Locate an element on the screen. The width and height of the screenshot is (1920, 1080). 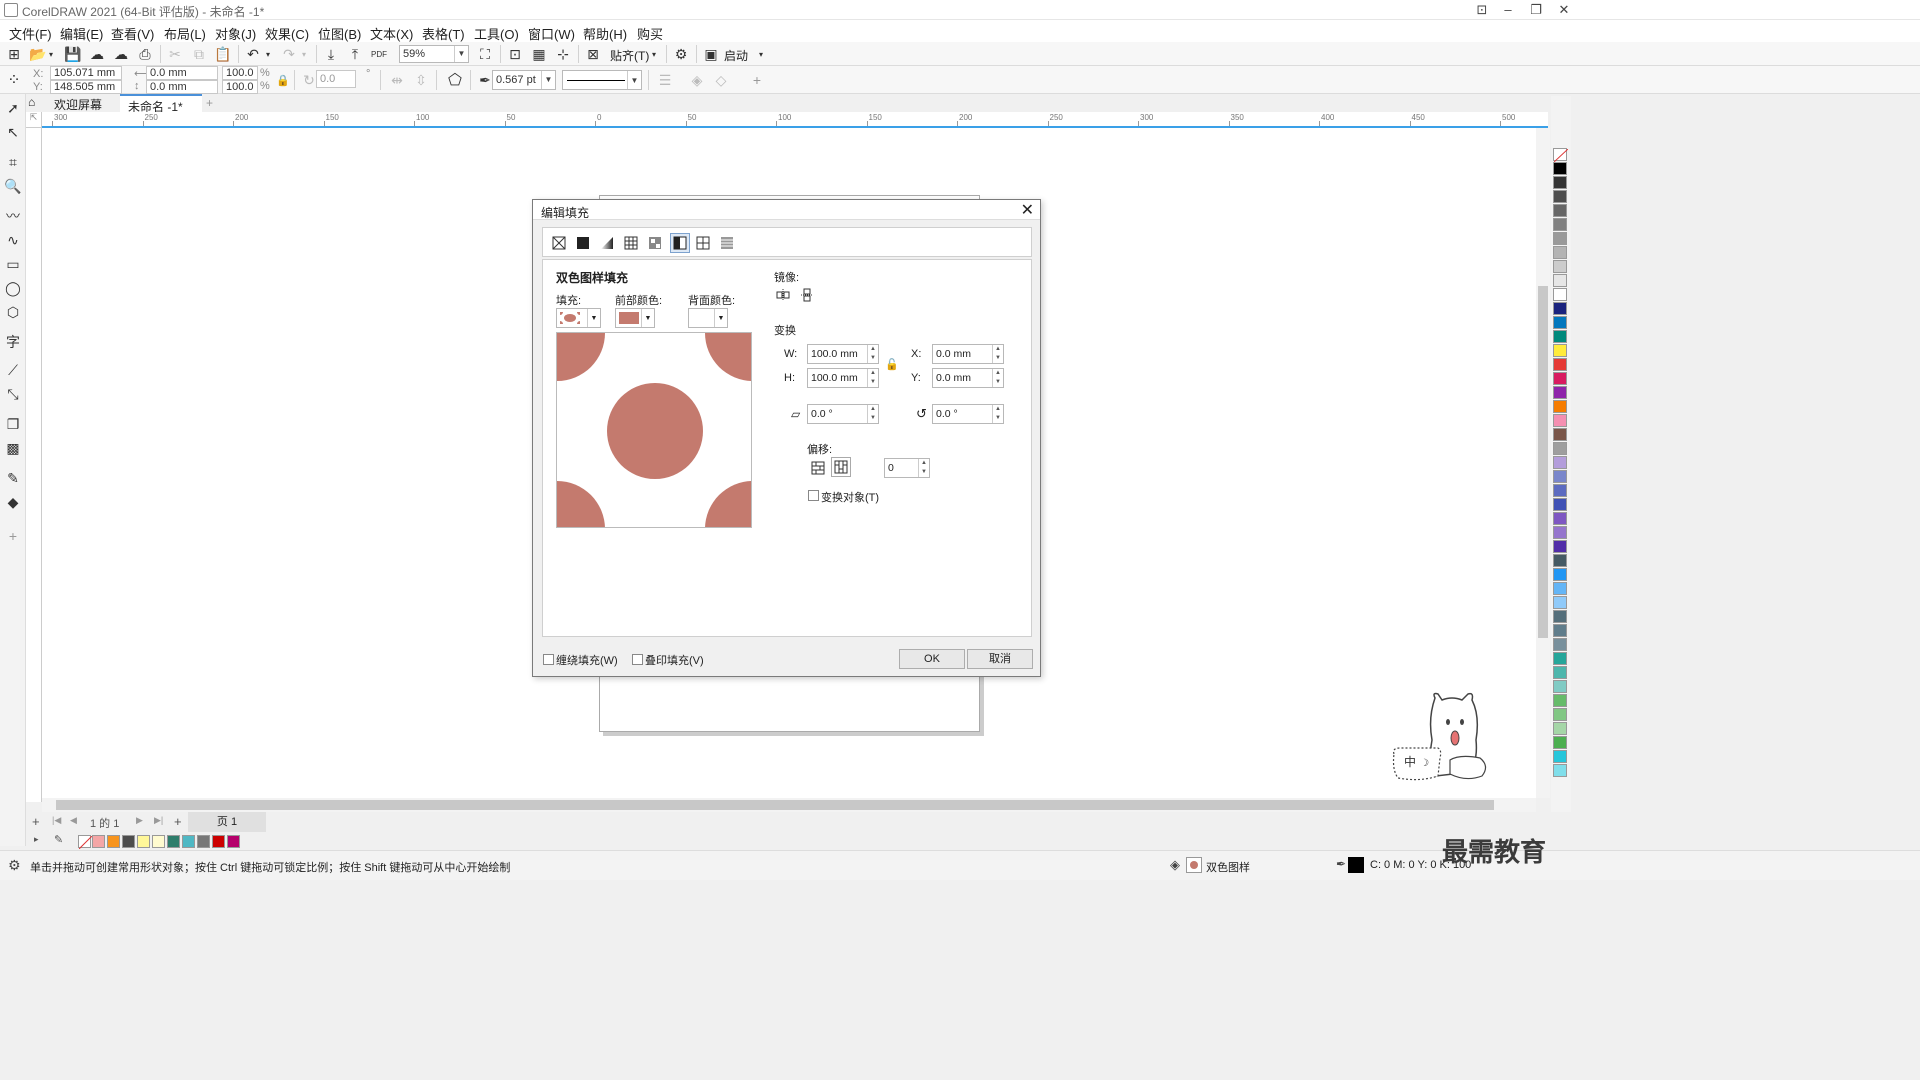
outline-color-swatch is located at coordinates (1356, 865).